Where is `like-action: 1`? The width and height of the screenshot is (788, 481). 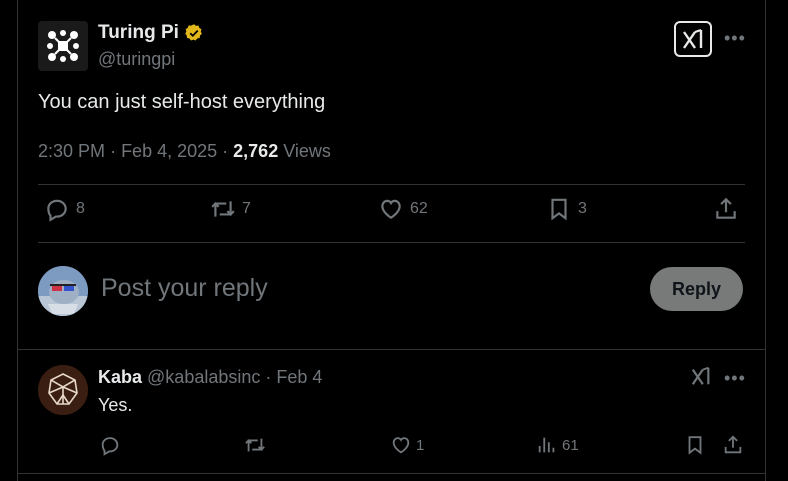 like-action: 1 is located at coordinates (407, 445).